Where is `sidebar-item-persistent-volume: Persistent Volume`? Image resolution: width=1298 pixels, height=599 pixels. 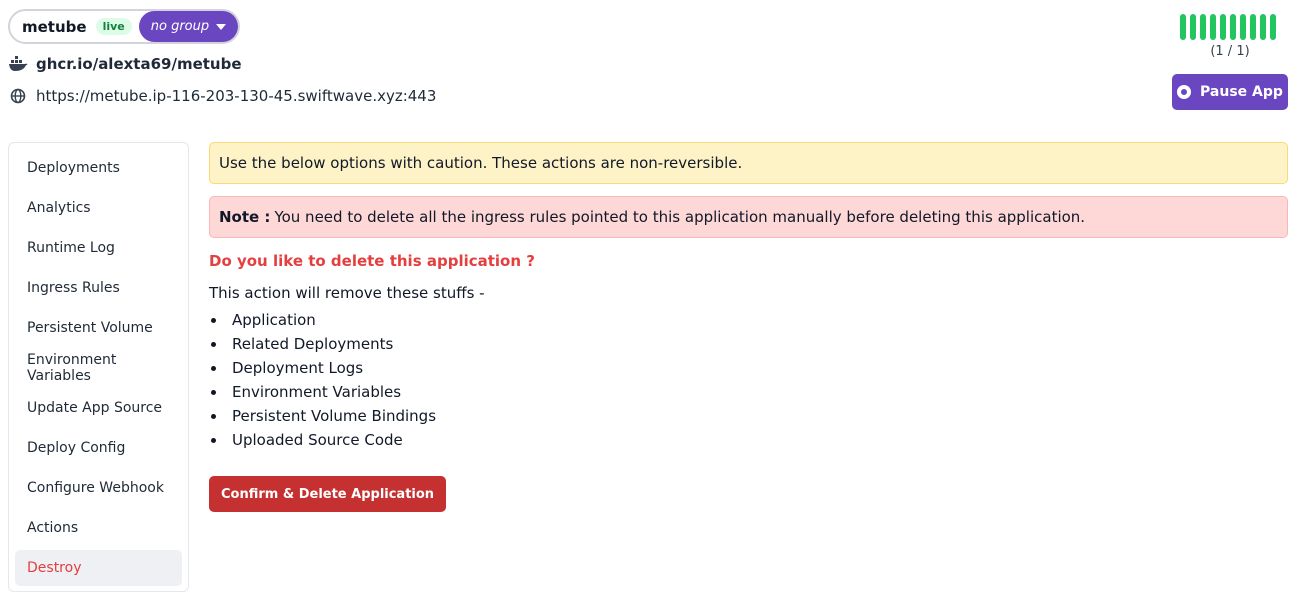 sidebar-item-persistent-volume: Persistent Volume is located at coordinates (98, 328).